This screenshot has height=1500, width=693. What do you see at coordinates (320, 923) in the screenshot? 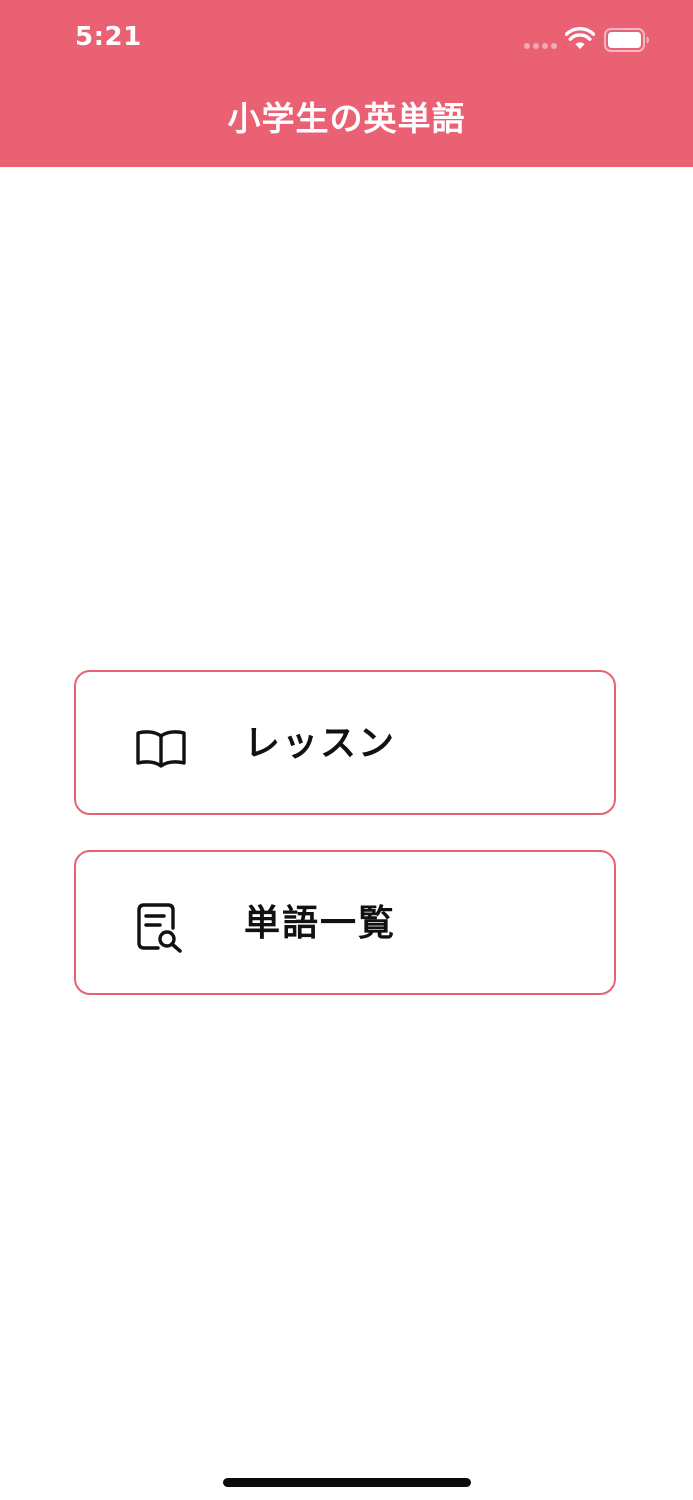
I see `word-list-button-label: 単語一覧` at bounding box center [320, 923].